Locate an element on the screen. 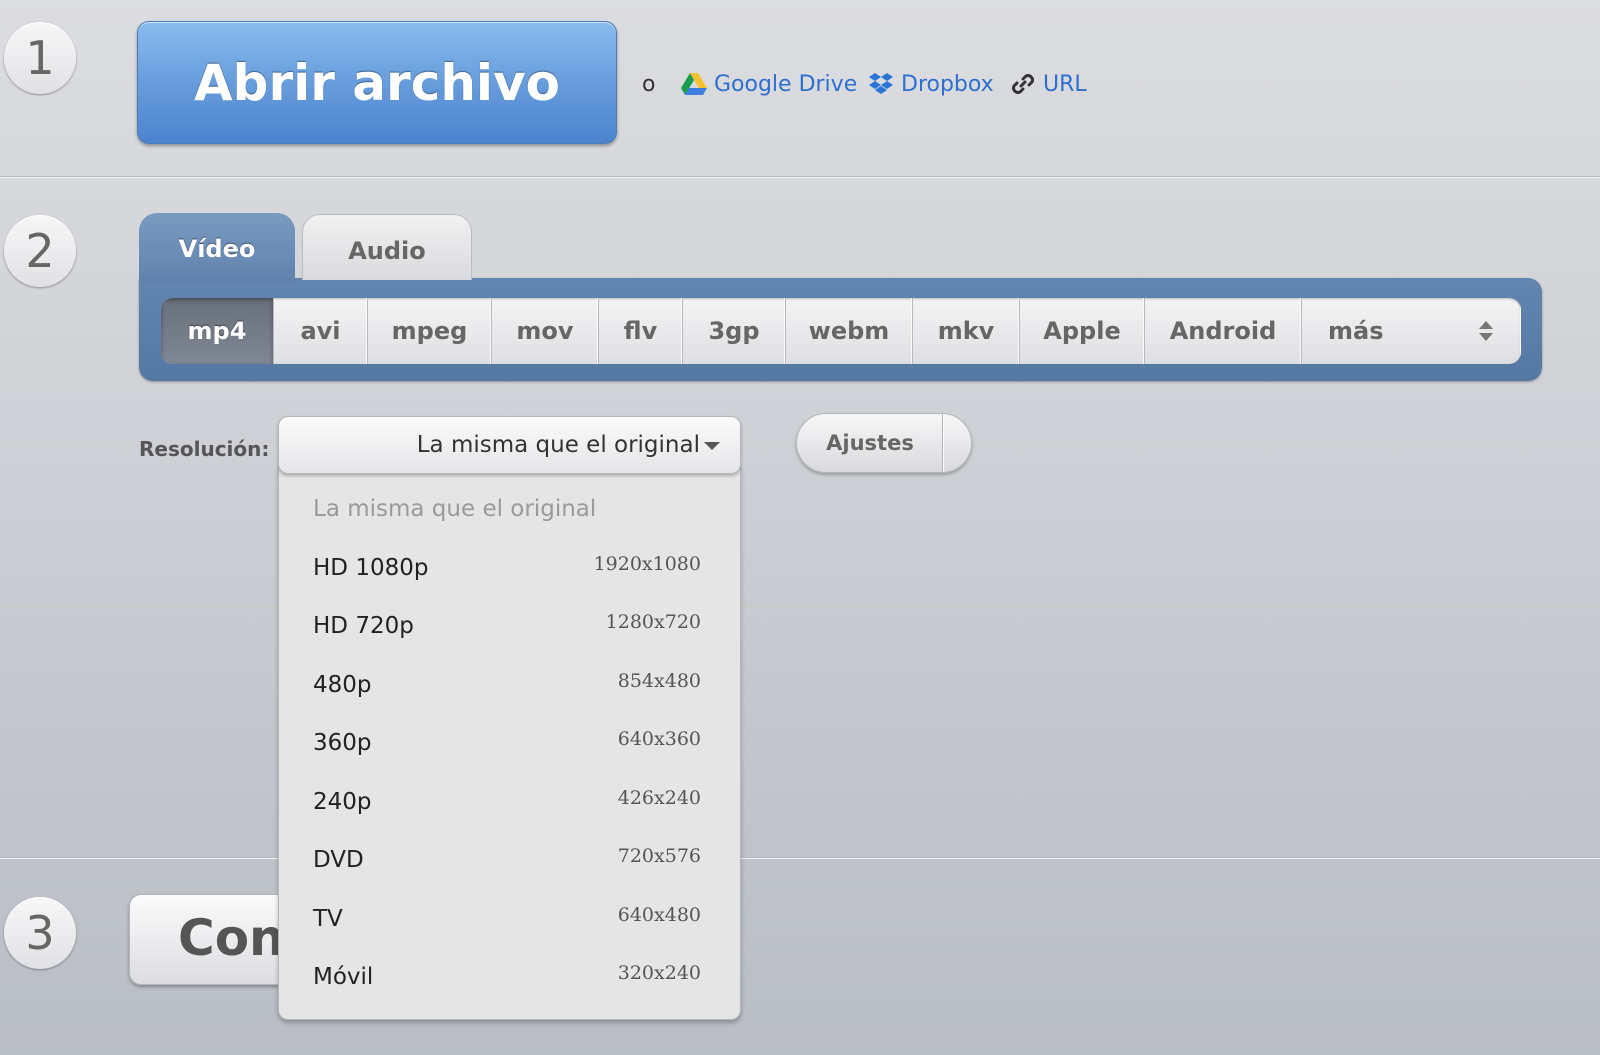  resolution-option-dvd: DVD 720x576 is located at coordinates (509, 862).